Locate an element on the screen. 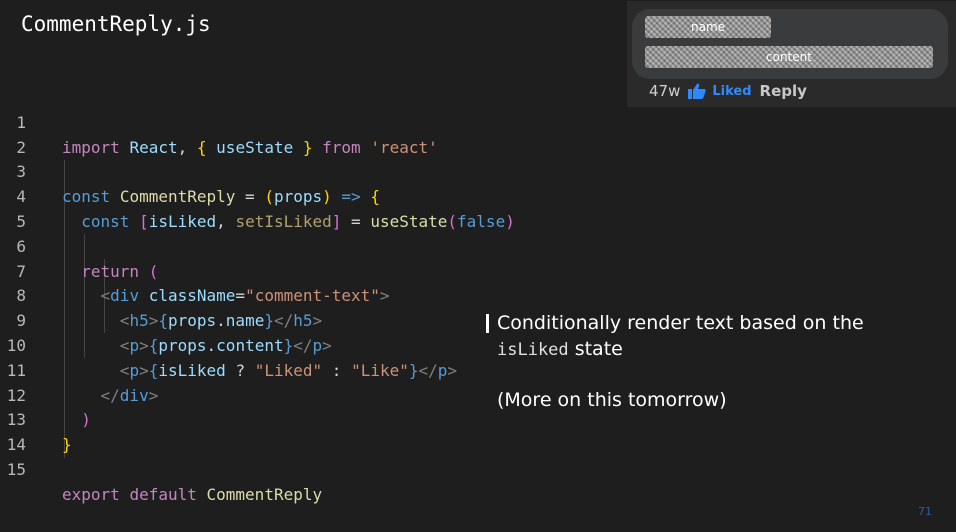 The height and width of the screenshot is (532, 956). code-line-12: 12 ) is located at coordinates (45, 394).